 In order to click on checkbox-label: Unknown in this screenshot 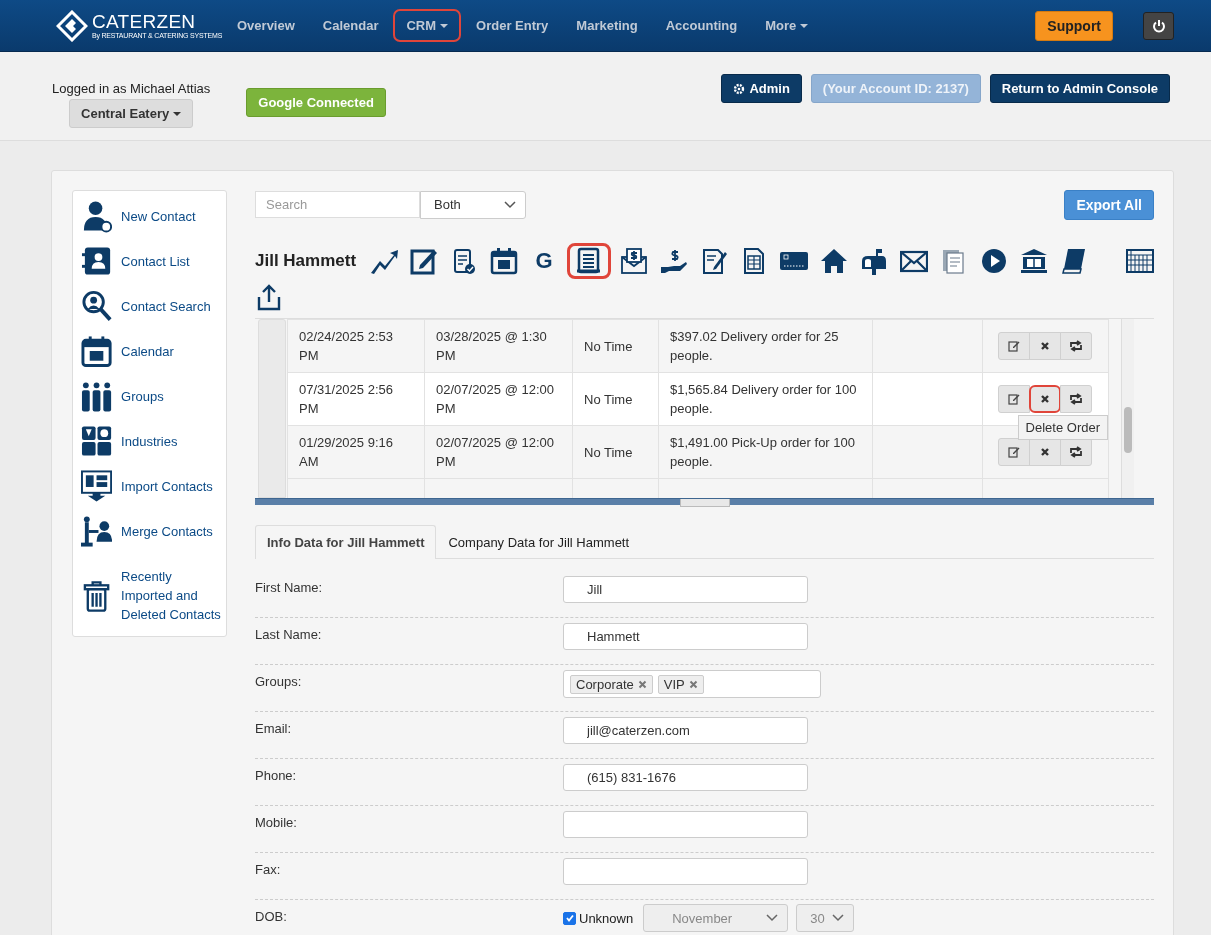, I will do `click(606, 918)`.